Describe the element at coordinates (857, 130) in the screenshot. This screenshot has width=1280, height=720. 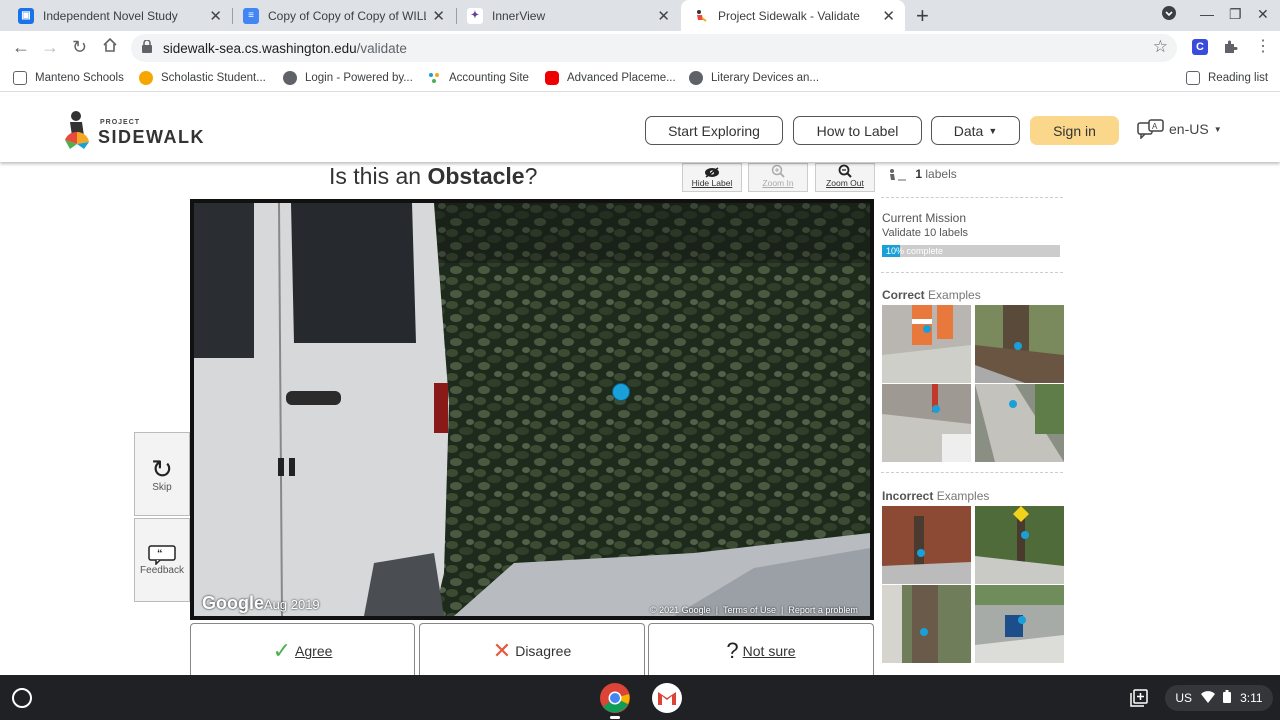
I see `how-to-label-button: How to Label` at that location.